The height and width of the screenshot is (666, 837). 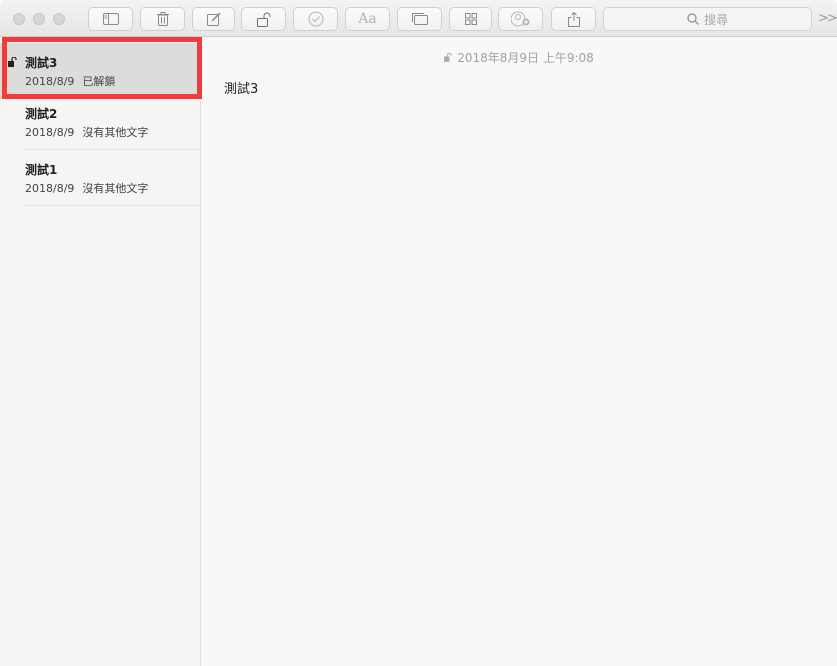 I want to click on checklist-button, so click(x=315, y=19).